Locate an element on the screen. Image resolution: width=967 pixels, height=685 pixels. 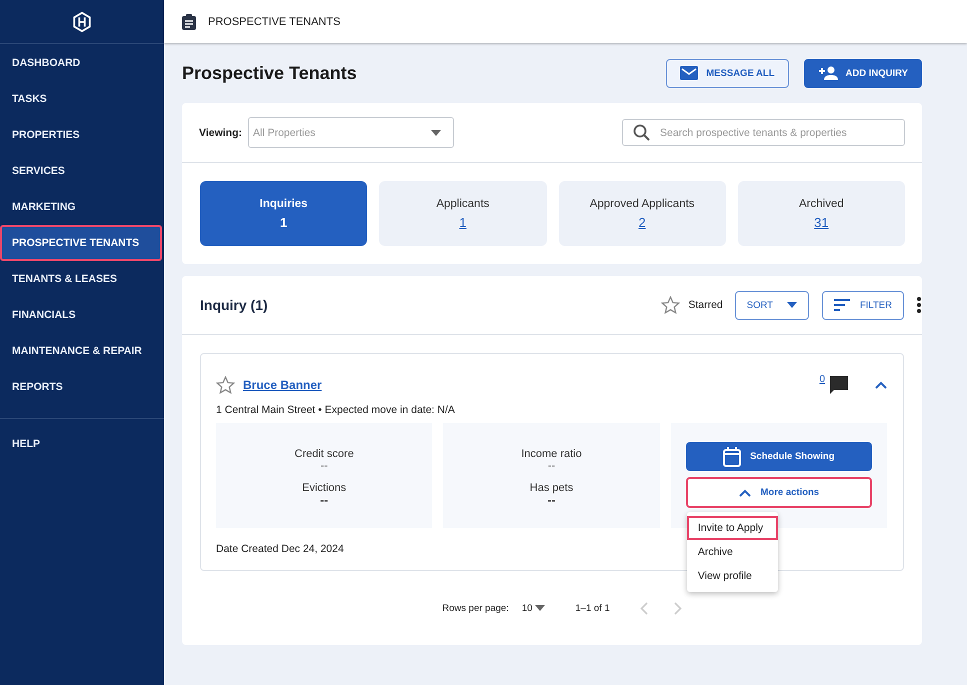
menu-item: Invite to Apply is located at coordinates (732, 528).